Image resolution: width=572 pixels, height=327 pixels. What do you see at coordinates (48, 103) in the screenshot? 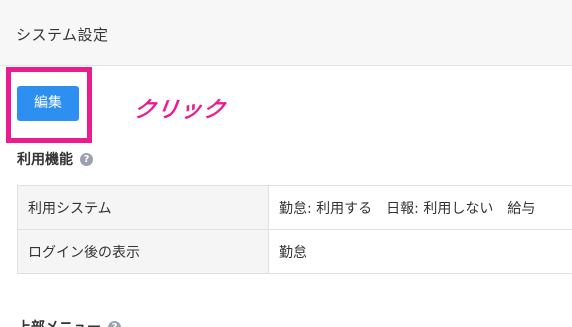
I see `edit-button: 編集` at bounding box center [48, 103].